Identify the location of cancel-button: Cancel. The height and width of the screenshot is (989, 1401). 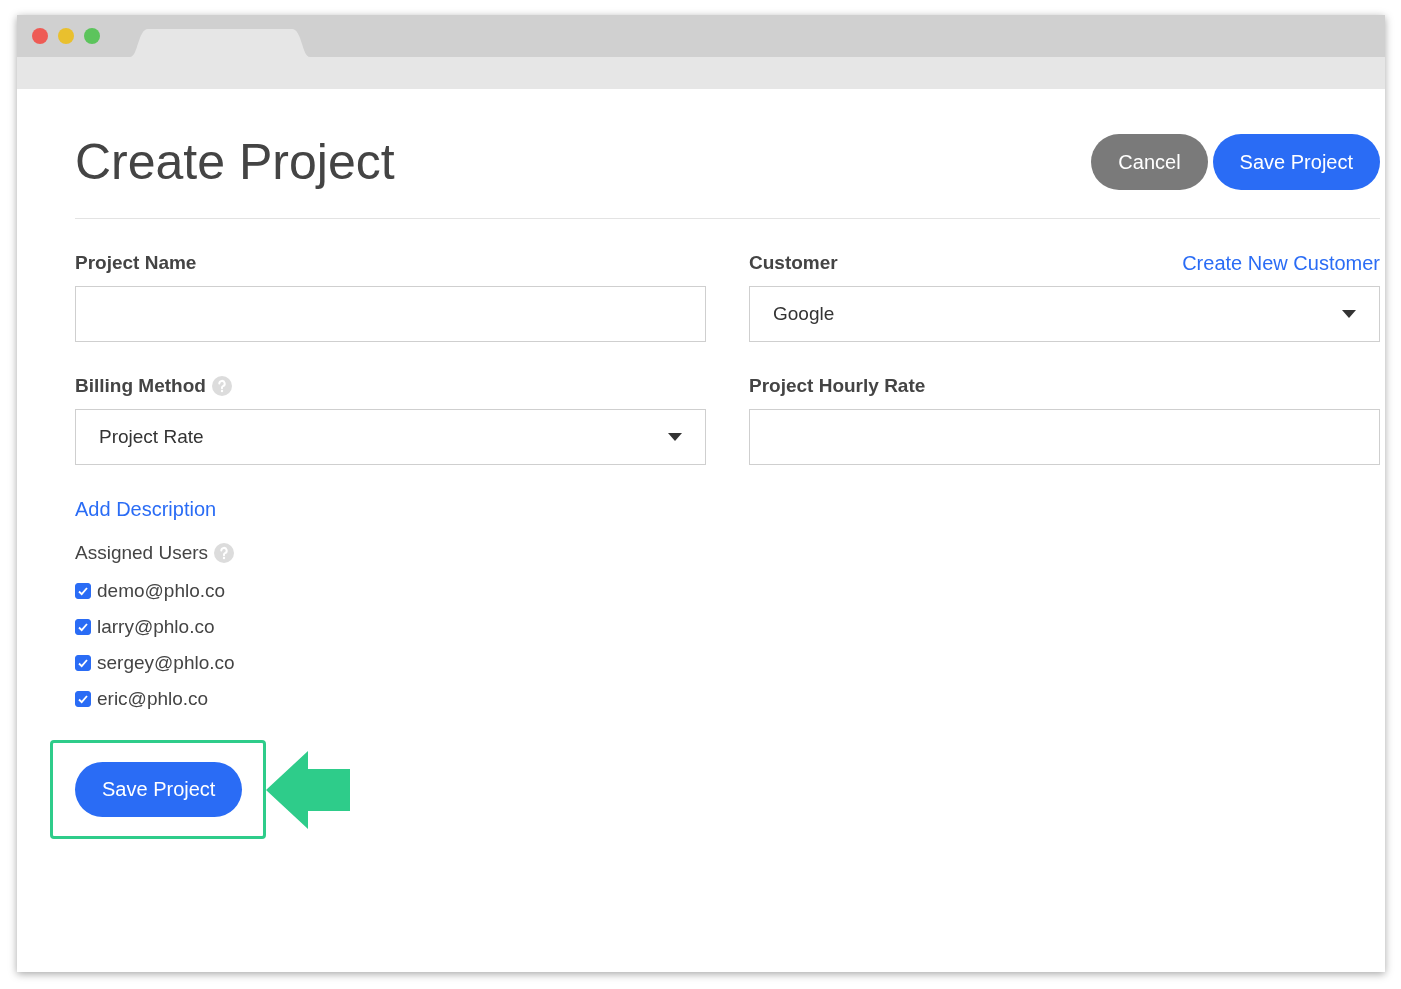
(1149, 162).